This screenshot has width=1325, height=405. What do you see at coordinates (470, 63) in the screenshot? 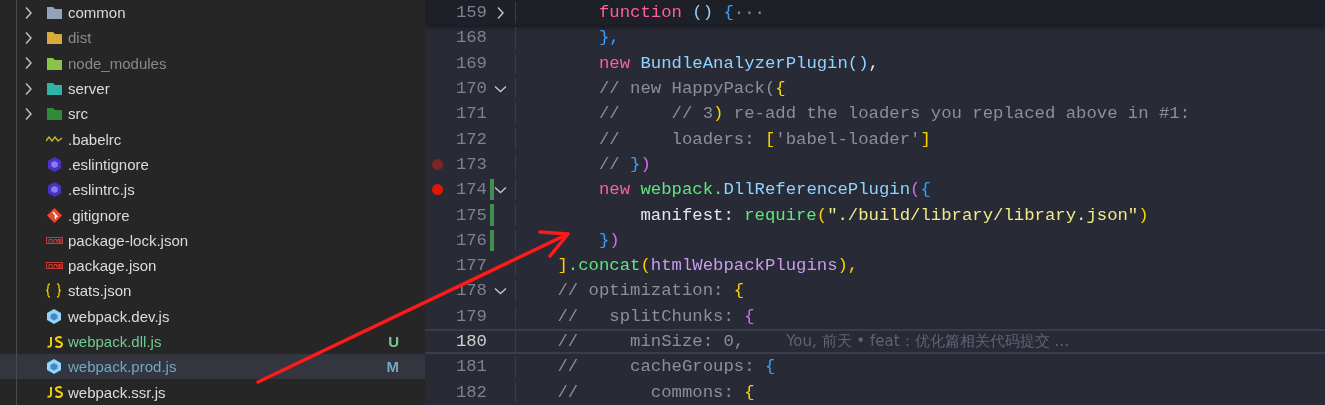
I see `line-number: 169` at bounding box center [470, 63].